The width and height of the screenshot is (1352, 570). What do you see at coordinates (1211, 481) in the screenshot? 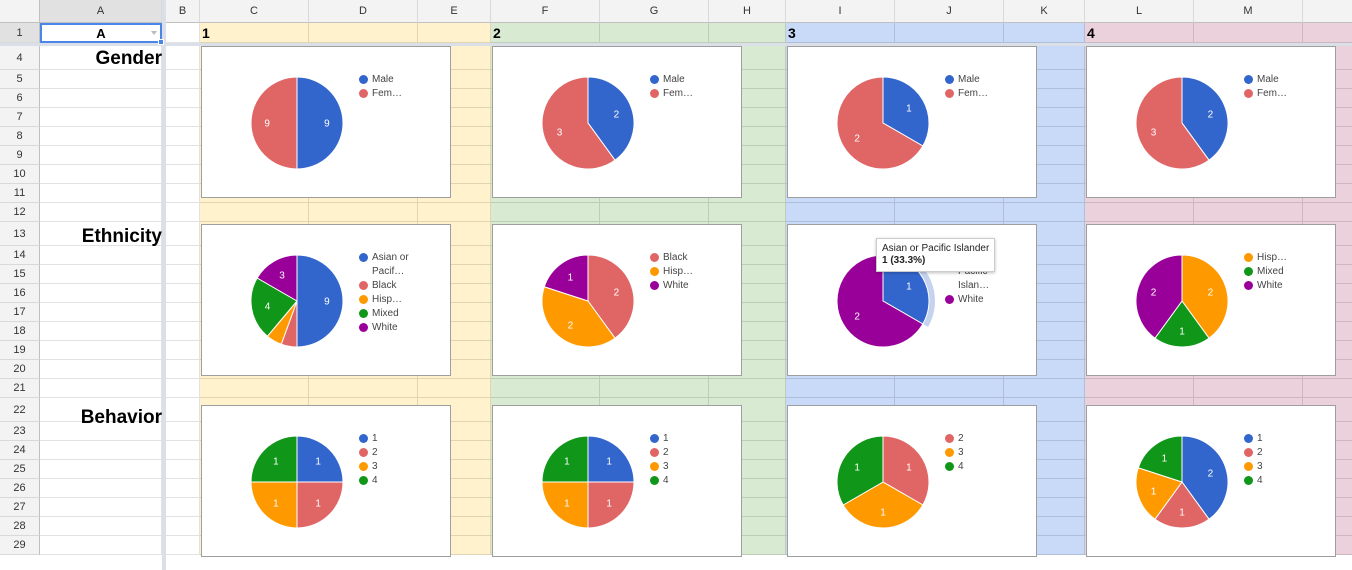
I see `pie-chart-behavior-4: 2 1 1 1 1 2 3 4` at bounding box center [1211, 481].